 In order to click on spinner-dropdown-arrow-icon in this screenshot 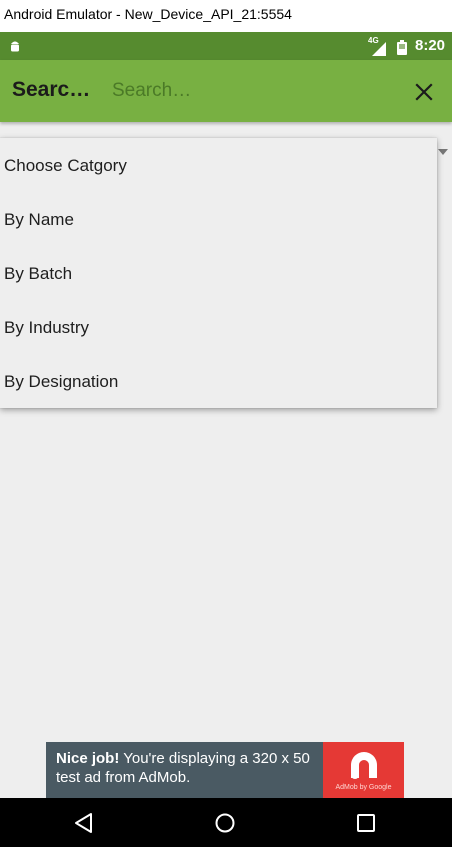, I will do `click(443, 152)`.